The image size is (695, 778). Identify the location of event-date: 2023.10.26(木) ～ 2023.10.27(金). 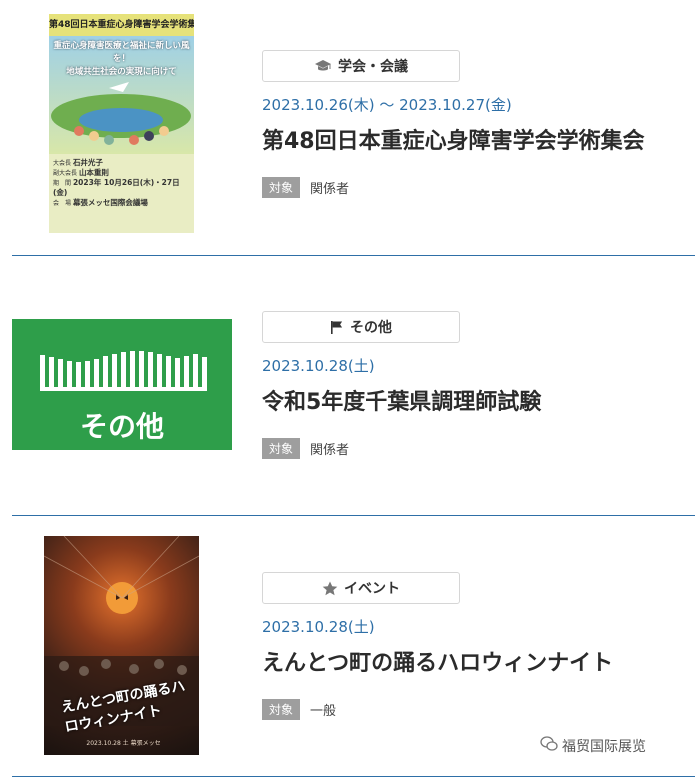
(387, 105).